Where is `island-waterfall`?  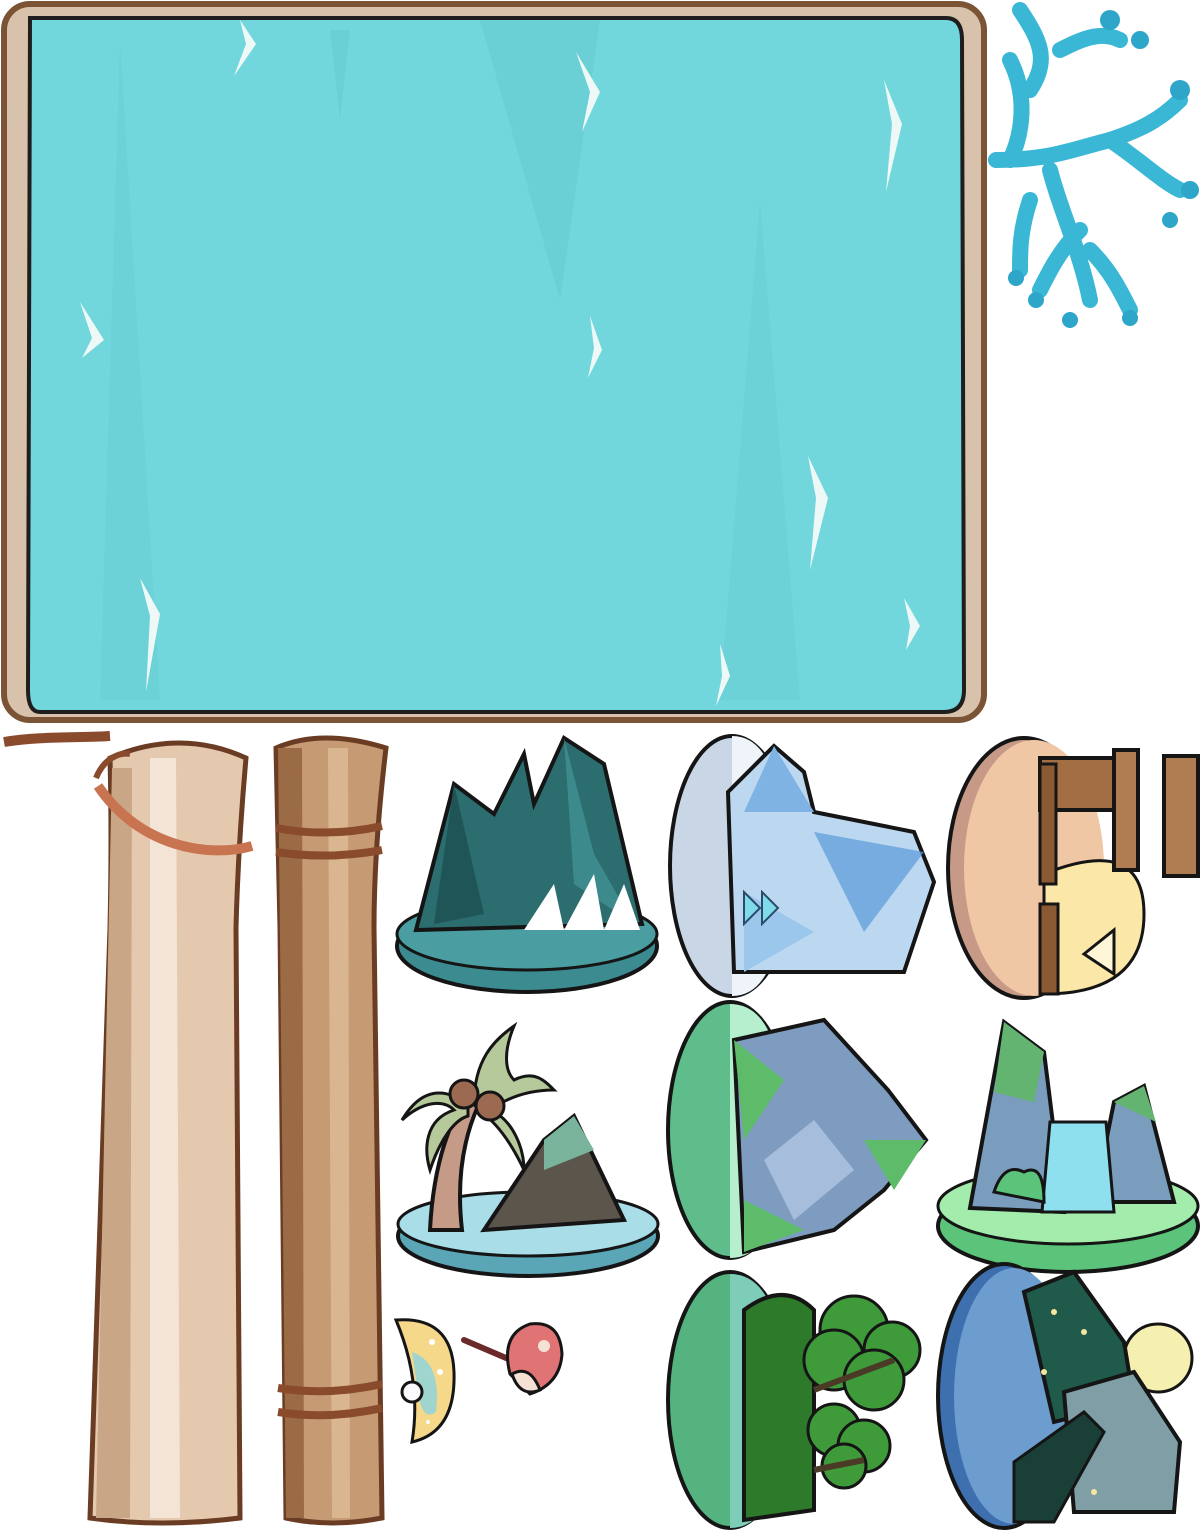
island-waterfall is located at coordinates (1068, 1144).